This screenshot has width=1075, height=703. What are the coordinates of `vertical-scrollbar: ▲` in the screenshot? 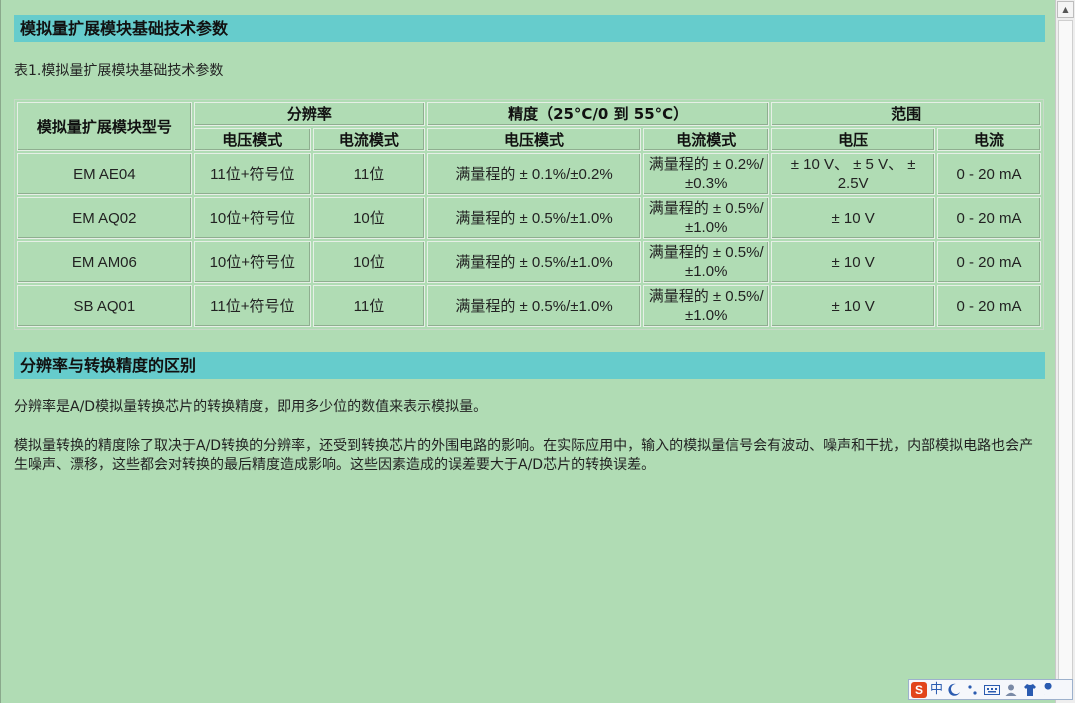 It's located at (1065, 351).